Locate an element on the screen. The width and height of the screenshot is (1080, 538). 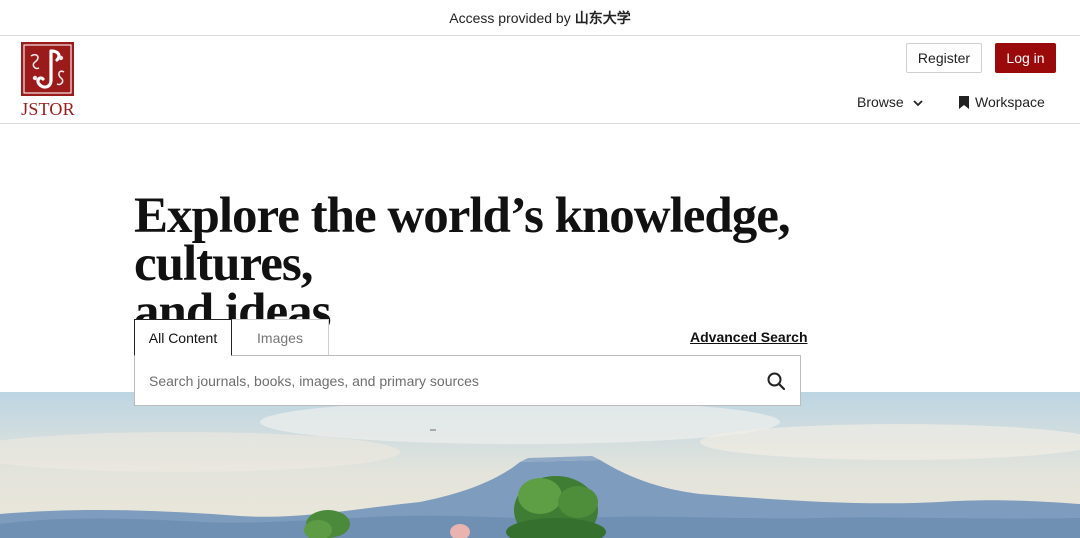
browse-label: Browse is located at coordinates (880, 102).